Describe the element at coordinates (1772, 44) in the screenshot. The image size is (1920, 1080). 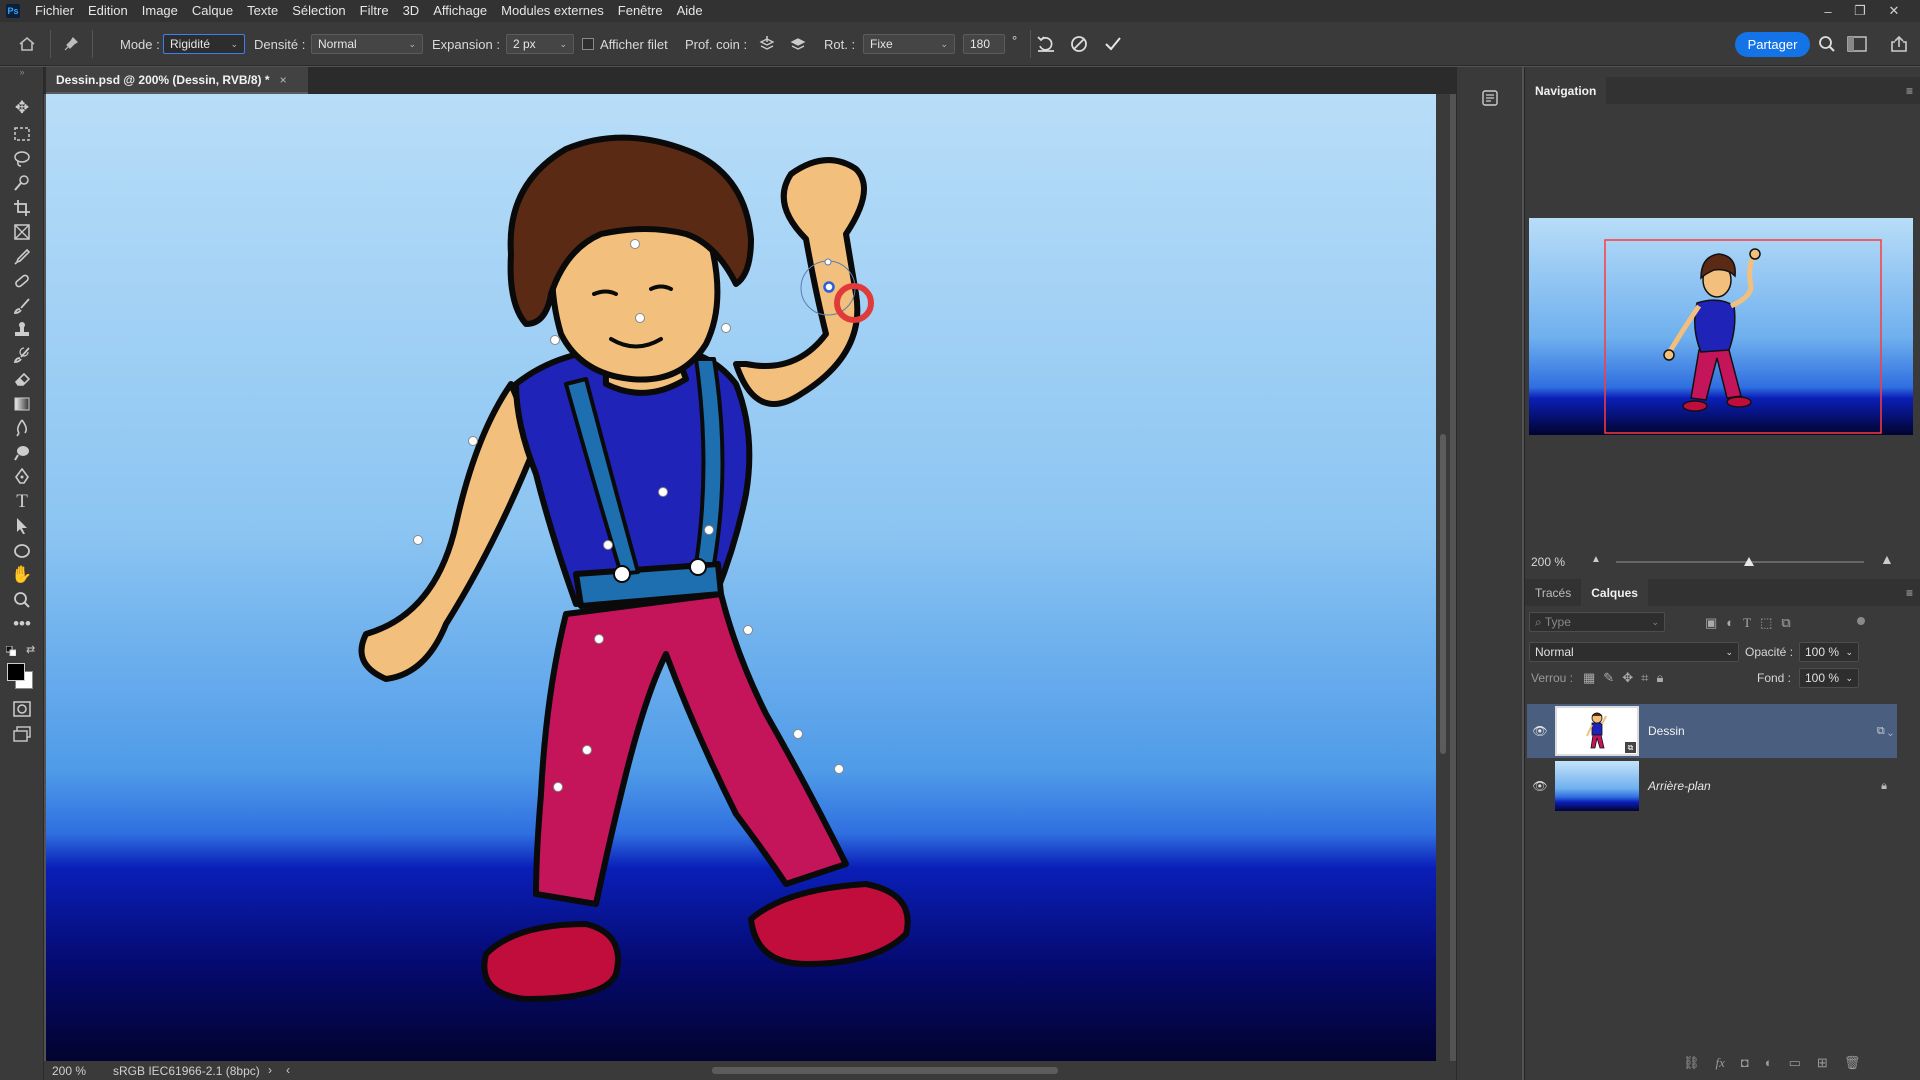
I see `share-button: Partager` at that location.